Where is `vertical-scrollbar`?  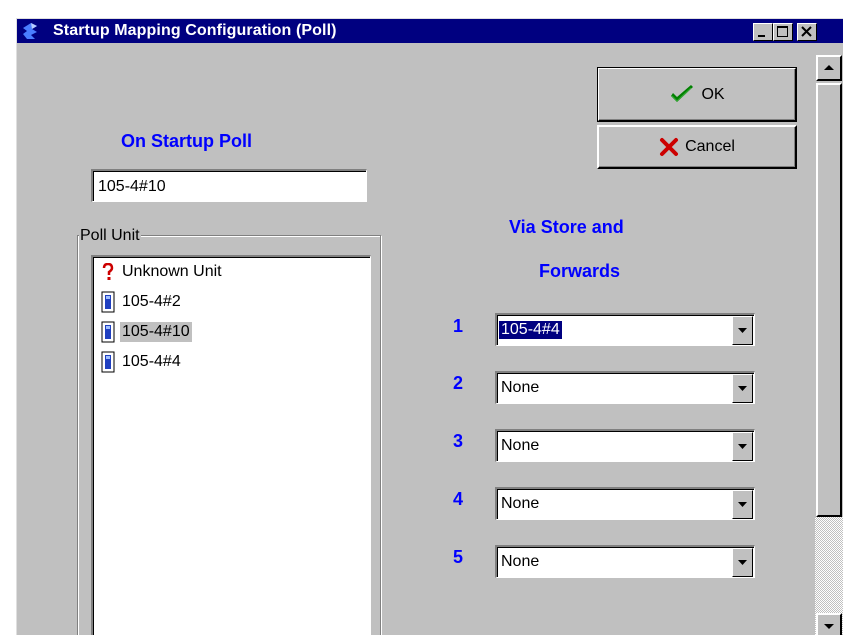 vertical-scrollbar is located at coordinates (829, 339).